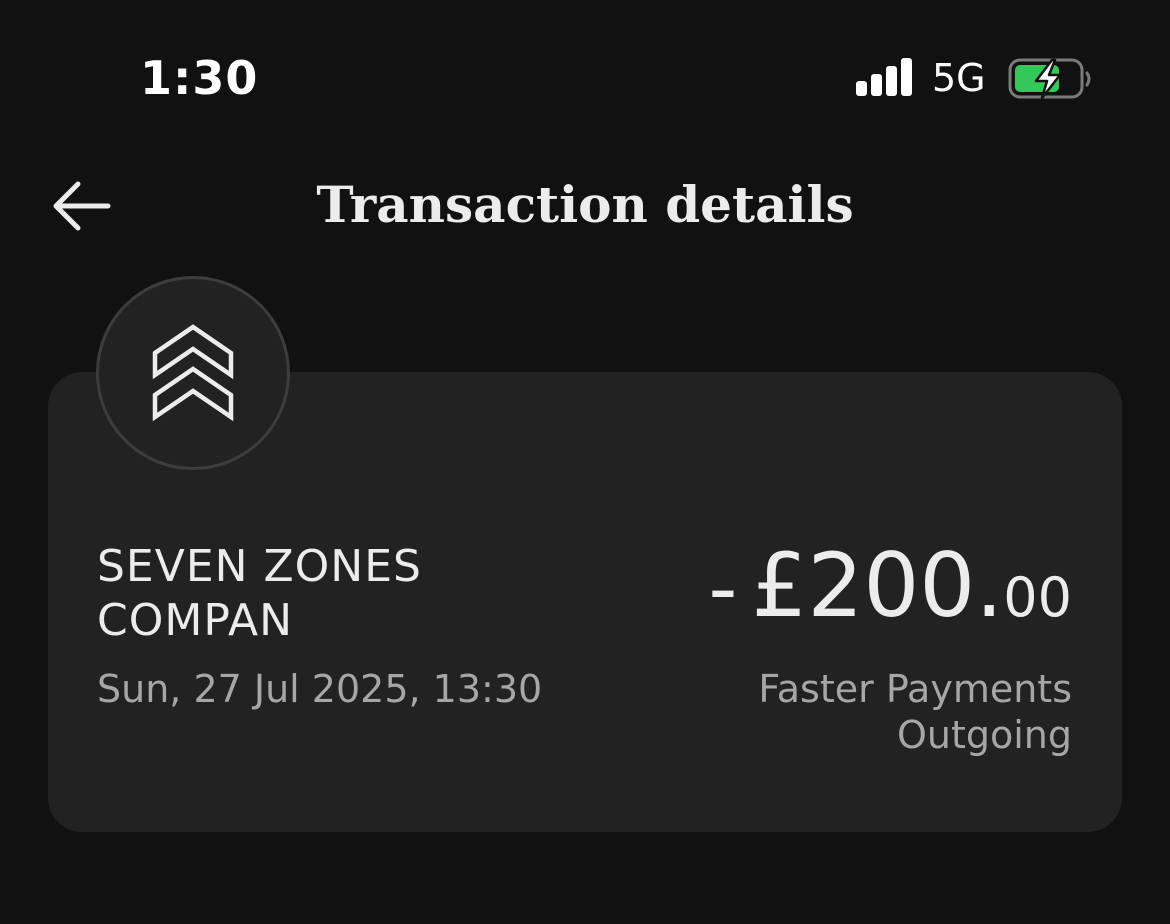 This screenshot has height=924, width=1170. I want to click on amount-minor: 00, so click(1037, 597).